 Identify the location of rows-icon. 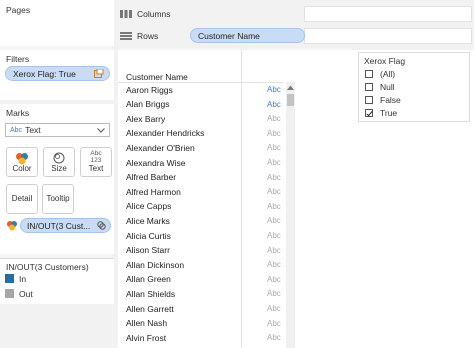
(126, 36).